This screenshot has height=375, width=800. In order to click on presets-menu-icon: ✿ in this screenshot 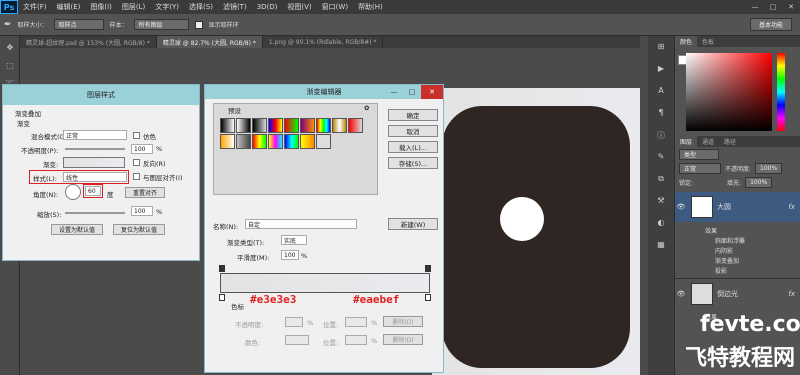, I will do `click(366, 108)`.